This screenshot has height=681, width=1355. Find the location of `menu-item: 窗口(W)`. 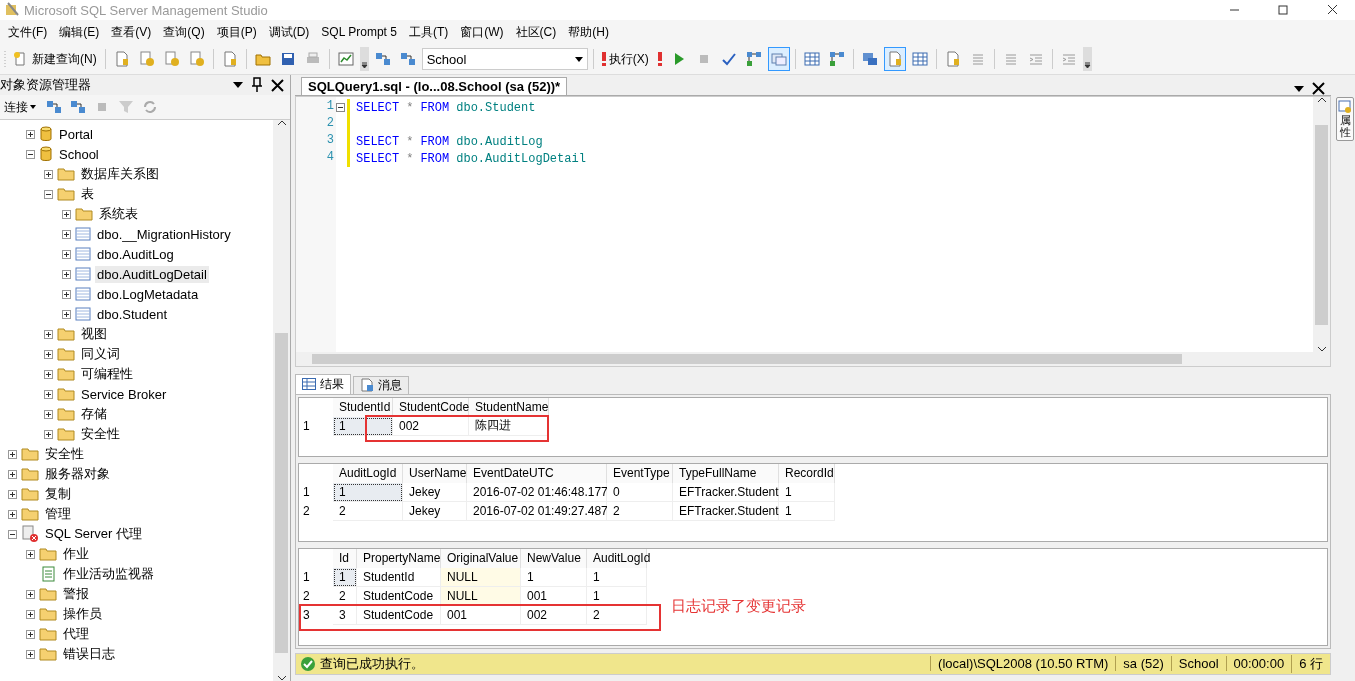

menu-item: 窗口(W) is located at coordinates (482, 32).